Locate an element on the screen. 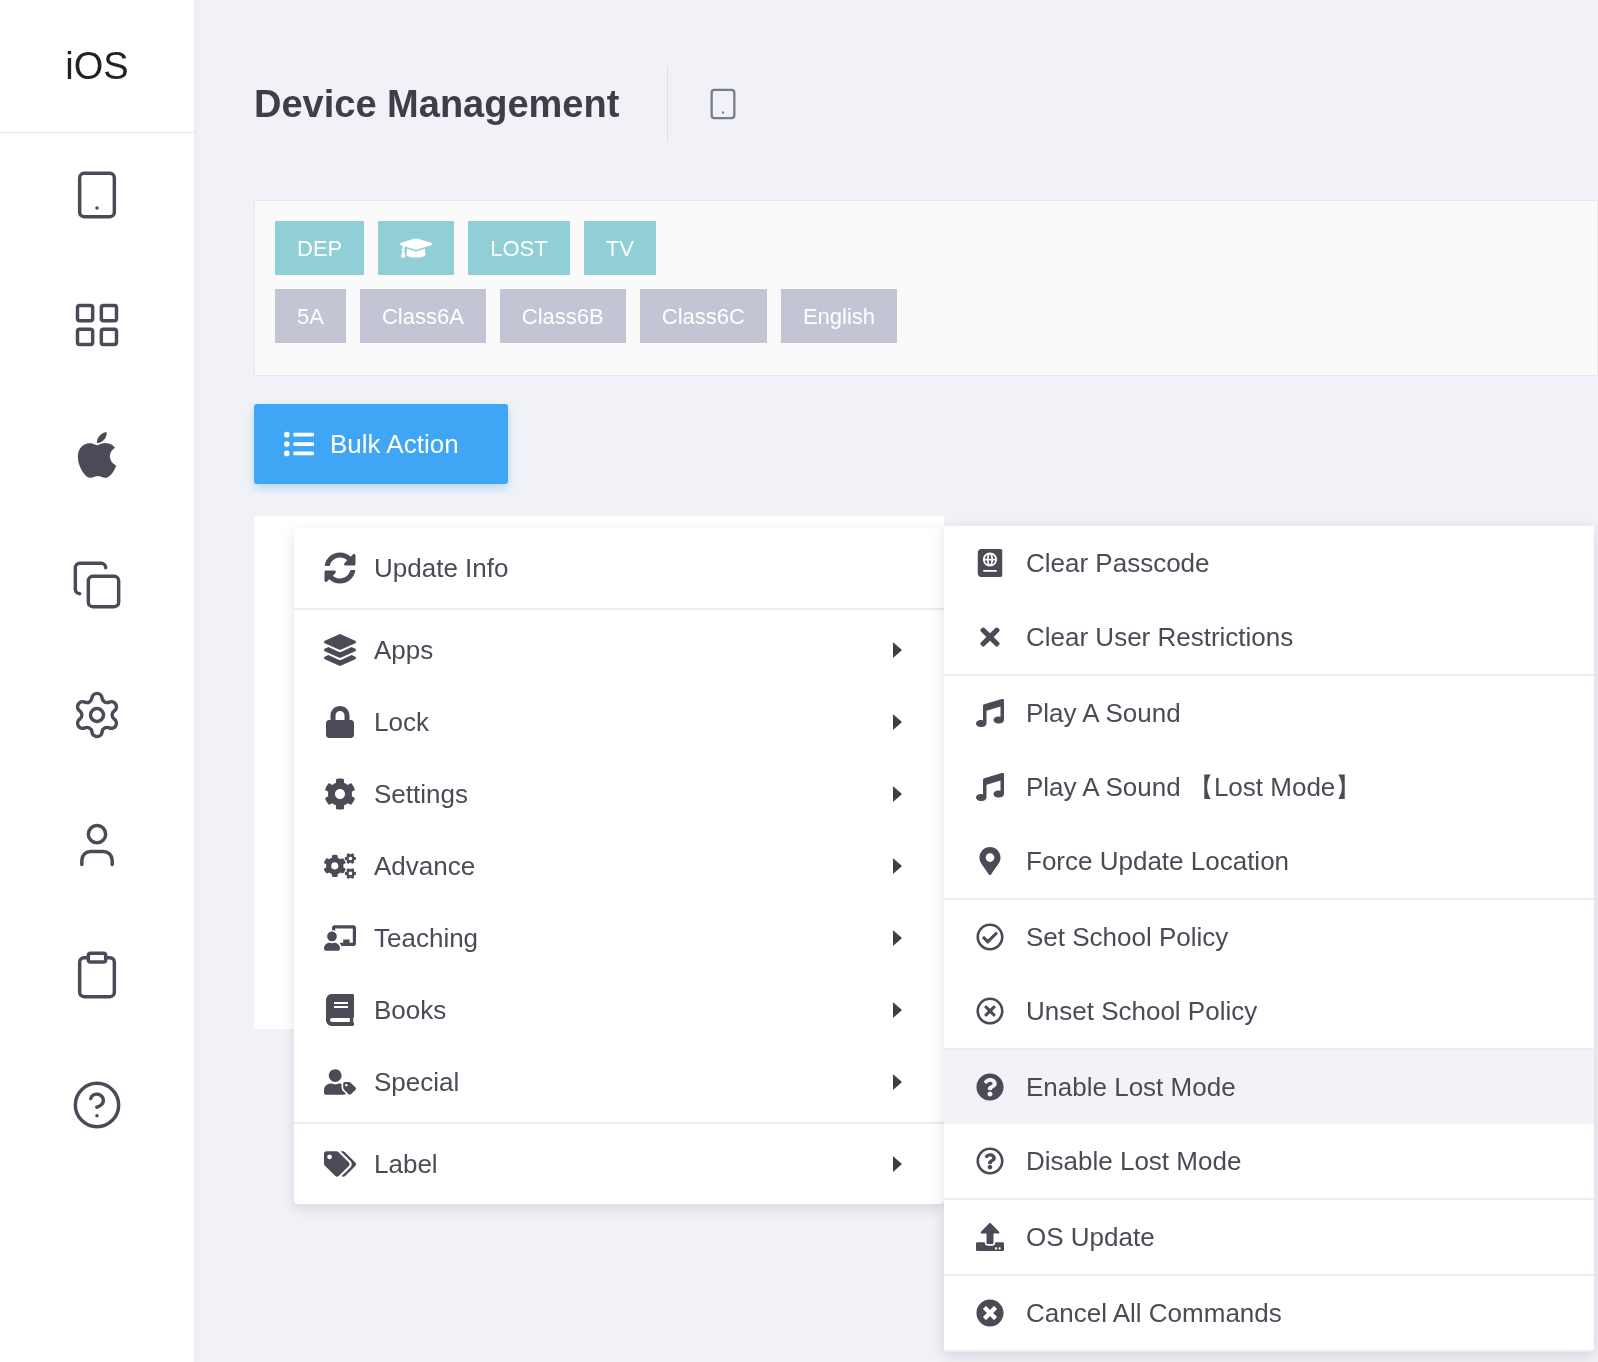  menu-item: OS Update is located at coordinates (1269, 1237).